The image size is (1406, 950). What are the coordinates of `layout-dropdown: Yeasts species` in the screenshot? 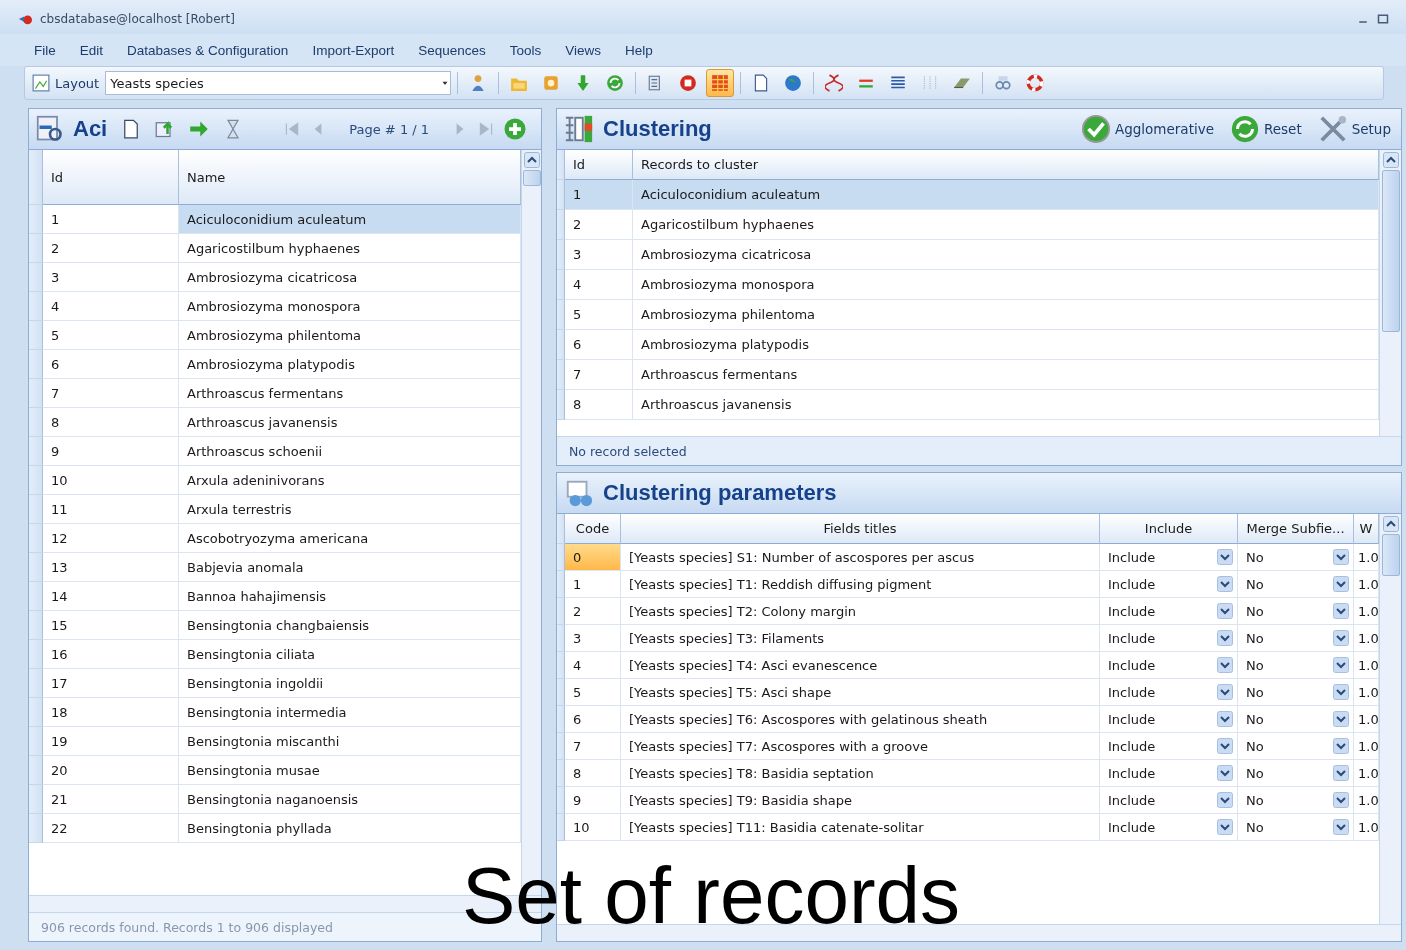 It's located at (278, 83).